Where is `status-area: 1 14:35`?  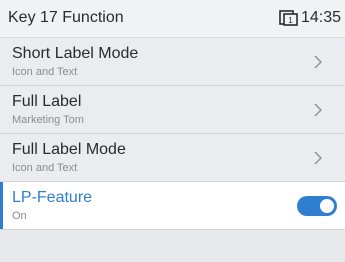
status-area: 1 14:35 is located at coordinates (310, 18).